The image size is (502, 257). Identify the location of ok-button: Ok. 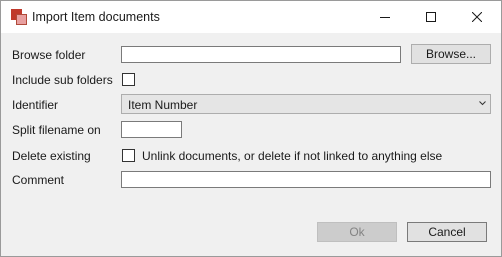
(357, 232).